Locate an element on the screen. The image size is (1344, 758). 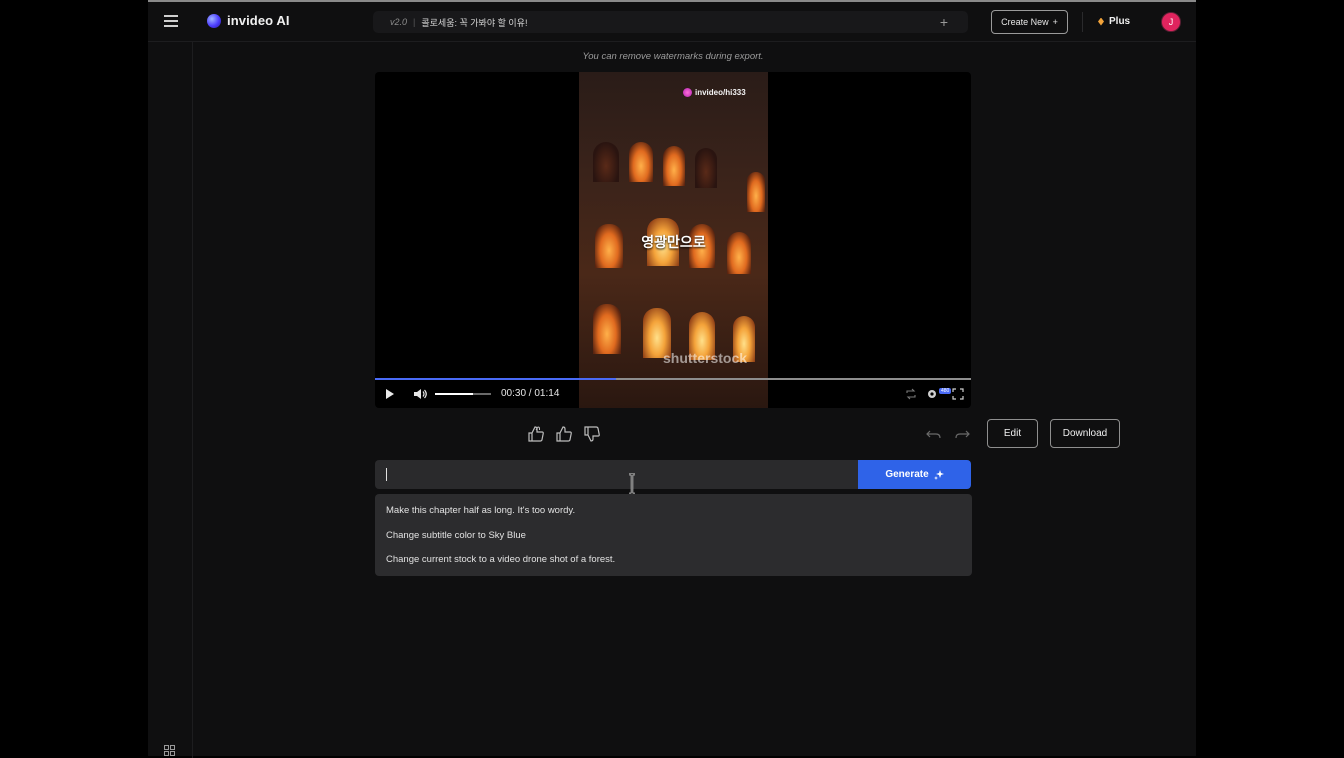
generate-button: Generate is located at coordinates (914, 474).